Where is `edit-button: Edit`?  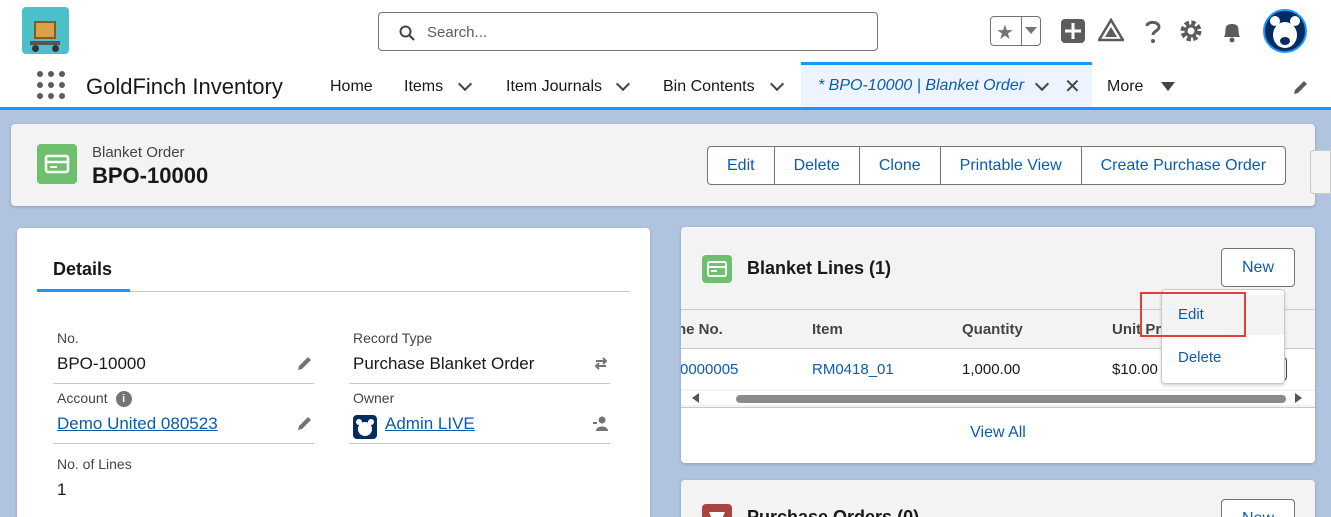
edit-button: Edit is located at coordinates (741, 165).